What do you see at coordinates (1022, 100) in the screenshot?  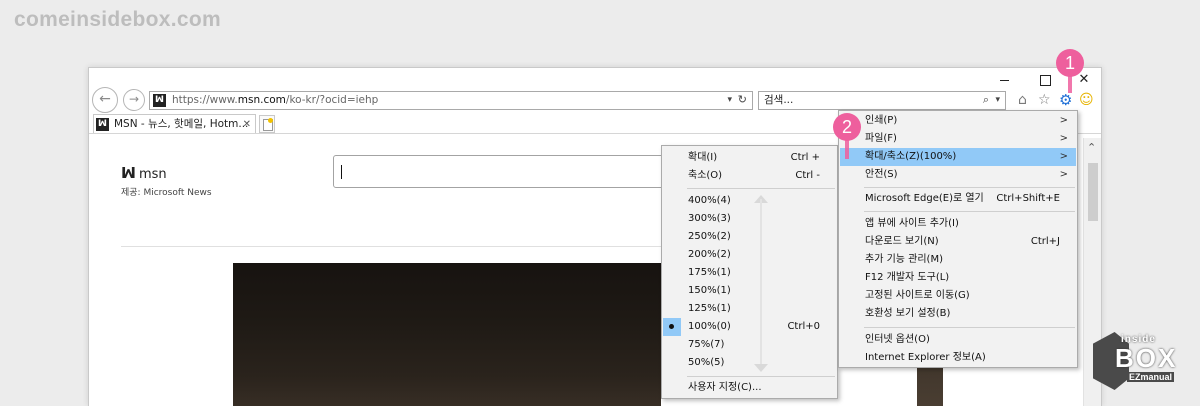 I see `home-icon: ⌂` at bounding box center [1022, 100].